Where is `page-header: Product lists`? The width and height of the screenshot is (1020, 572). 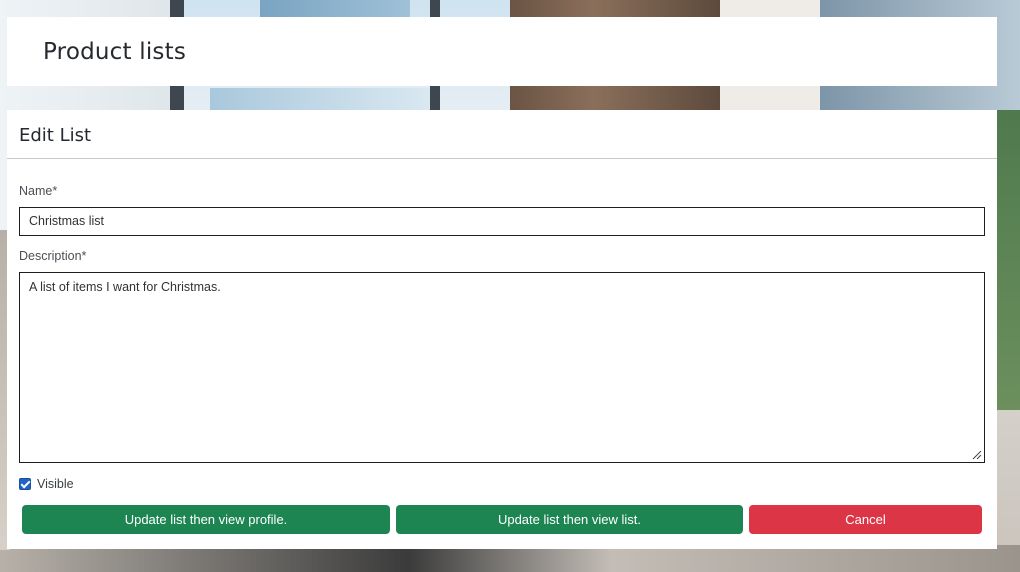
page-header: Product lists is located at coordinates (502, 51).